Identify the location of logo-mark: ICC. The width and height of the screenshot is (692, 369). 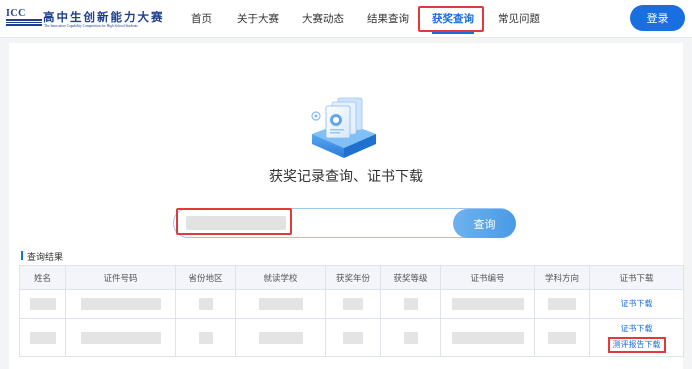
(16, 13).